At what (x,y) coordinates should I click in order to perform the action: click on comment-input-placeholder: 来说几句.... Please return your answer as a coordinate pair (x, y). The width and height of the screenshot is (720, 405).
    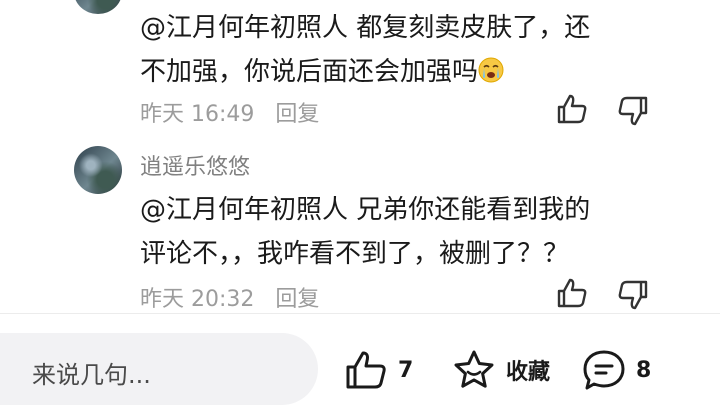
    Looking at the image, I should click on (91, 375).